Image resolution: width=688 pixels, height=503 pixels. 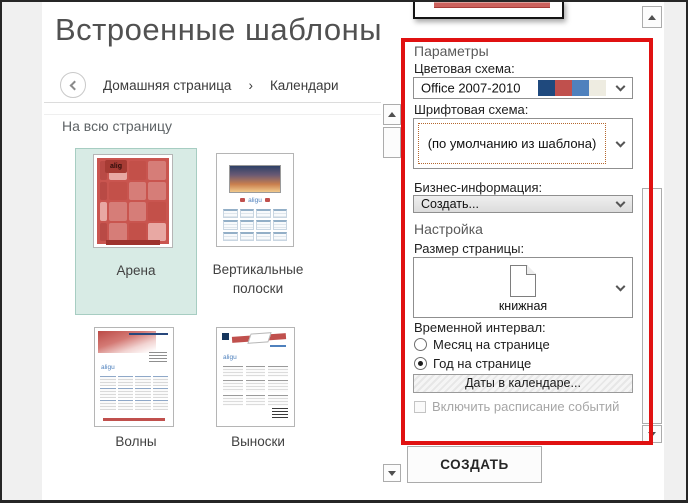 What do you see at coordinates (117, 126) in the screenshot?
I see `gallery-section-label: На всю страницу` at bounding box center [117, 126].